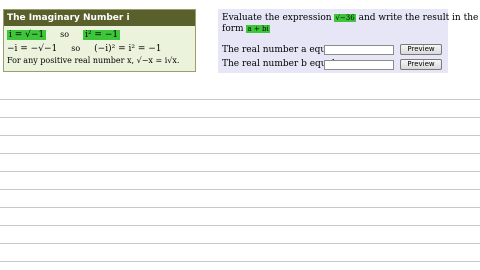 The width and height of the screenshot is (480, 270). What do you see at coordinates (359, 50) in the screenshot?
I see `a-answer-input` at bounding box center [359, 50].